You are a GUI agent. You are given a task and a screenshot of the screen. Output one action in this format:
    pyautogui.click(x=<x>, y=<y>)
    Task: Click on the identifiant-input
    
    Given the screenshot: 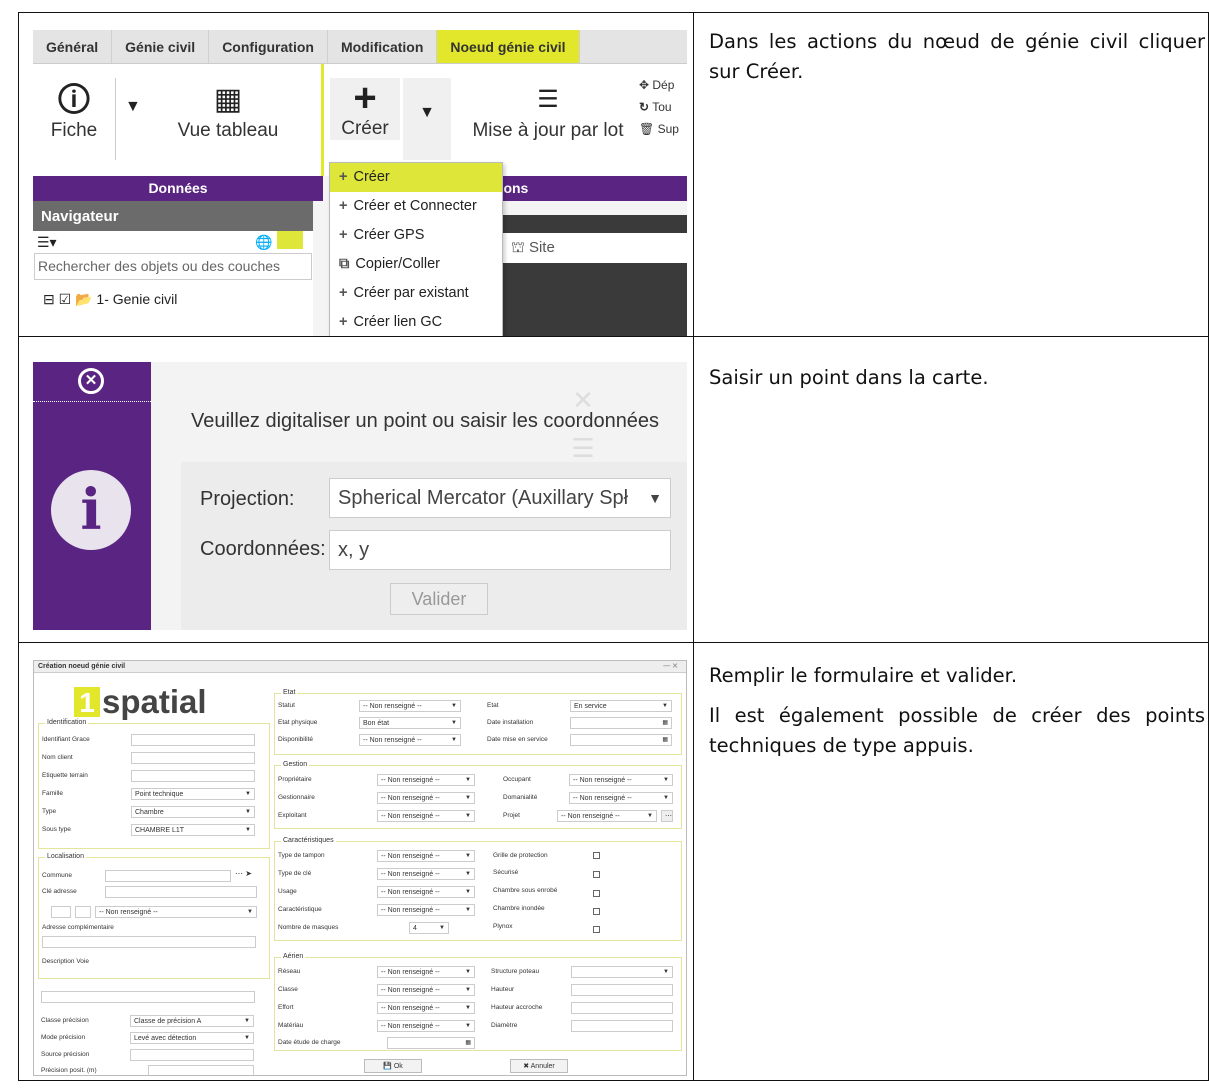 What is the action you would take?
    pyautogui.click(x=193, y=740)
    